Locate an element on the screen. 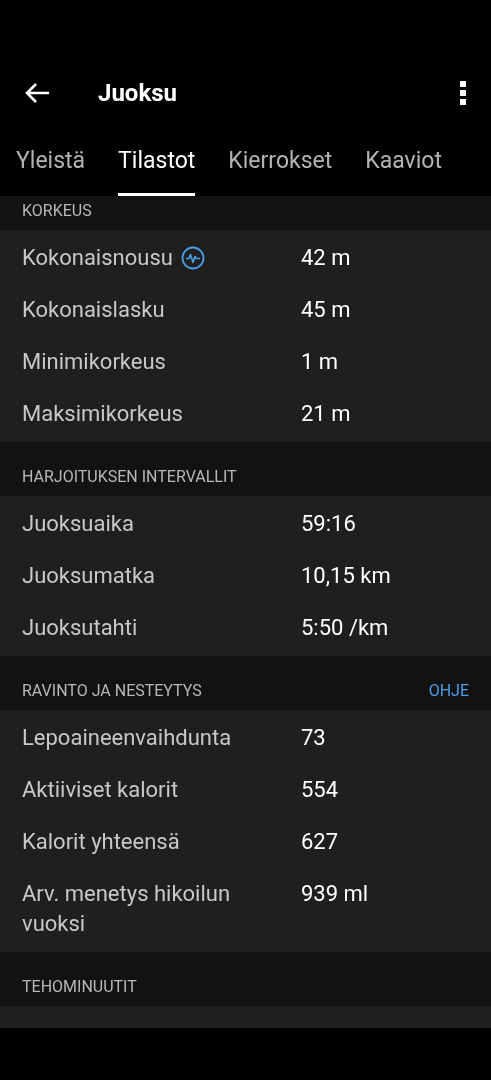 The width and height of the screenshot is (491, 1080). section-header: TEHOMINUUTIT is located at coordinates (79, 987).